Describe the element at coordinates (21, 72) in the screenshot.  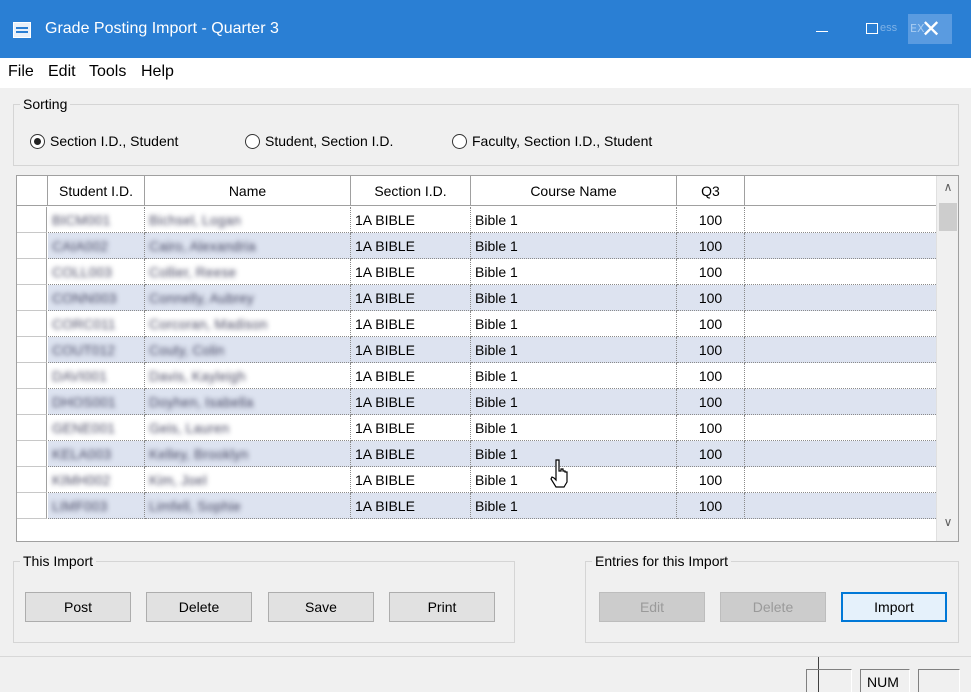
I see `menu-file: File` at that location.